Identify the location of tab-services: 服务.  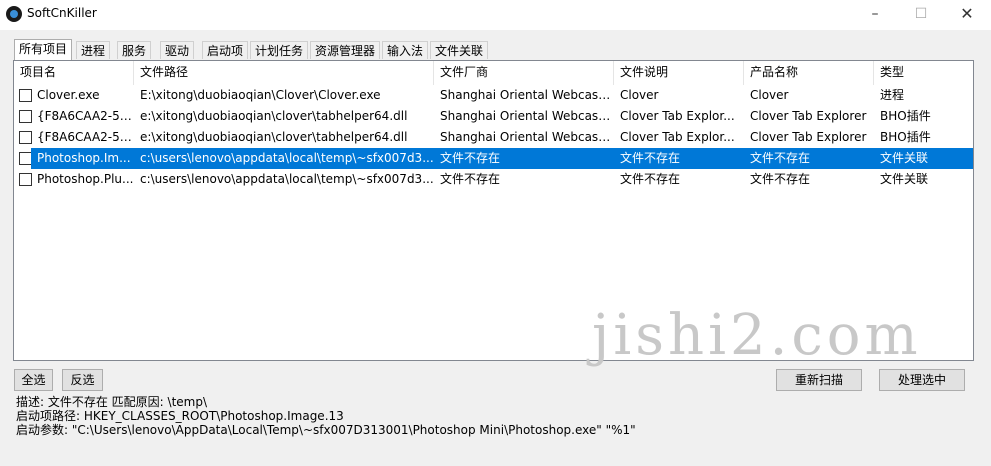
(134, 50).